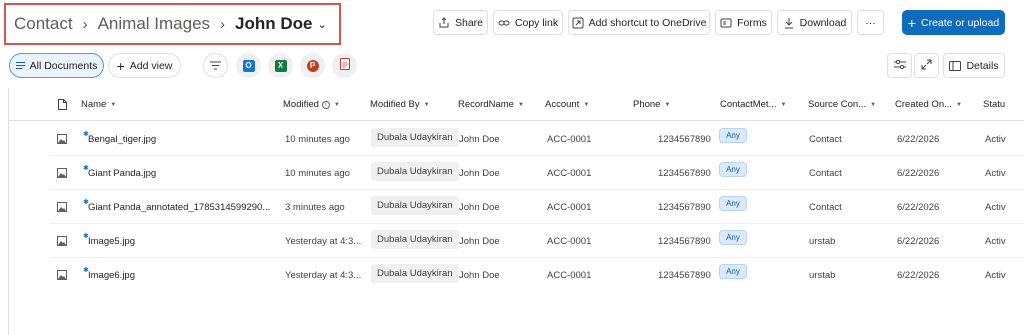 Image resolution: width=1024 pixels, height=335 pixels. What do you see at coordinates (122, 139) in the screenshot?
I see `file-name-link: Bengal_tiger.jpg` at bounding box center [122, 139].